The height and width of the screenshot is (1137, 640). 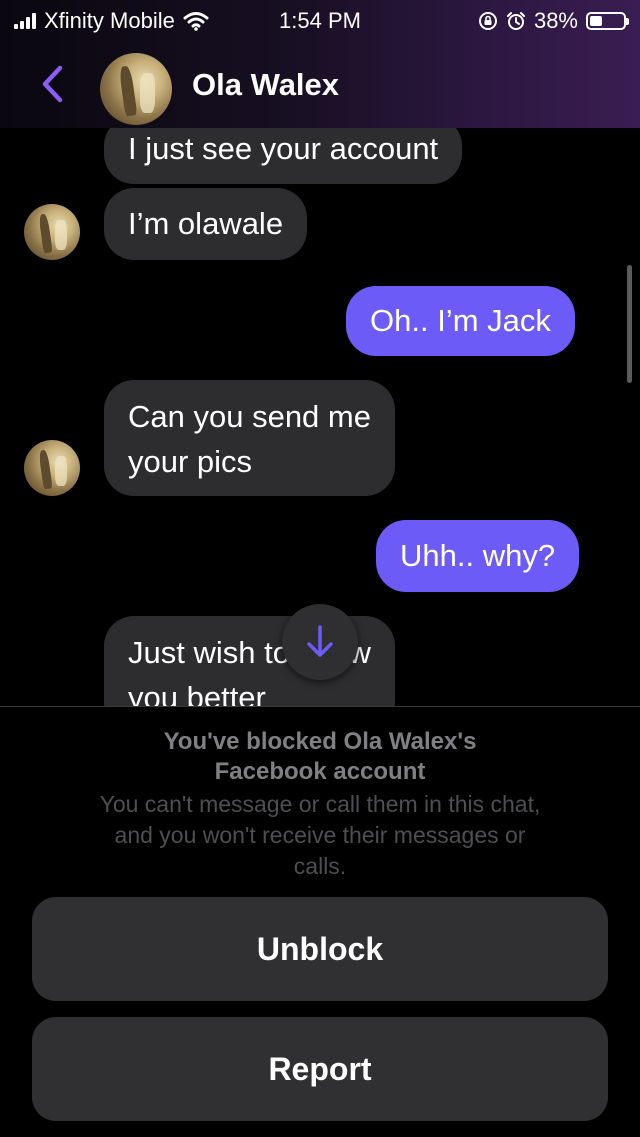 I want to click on unblock-button: Unblock, so click(x=320, y=949).